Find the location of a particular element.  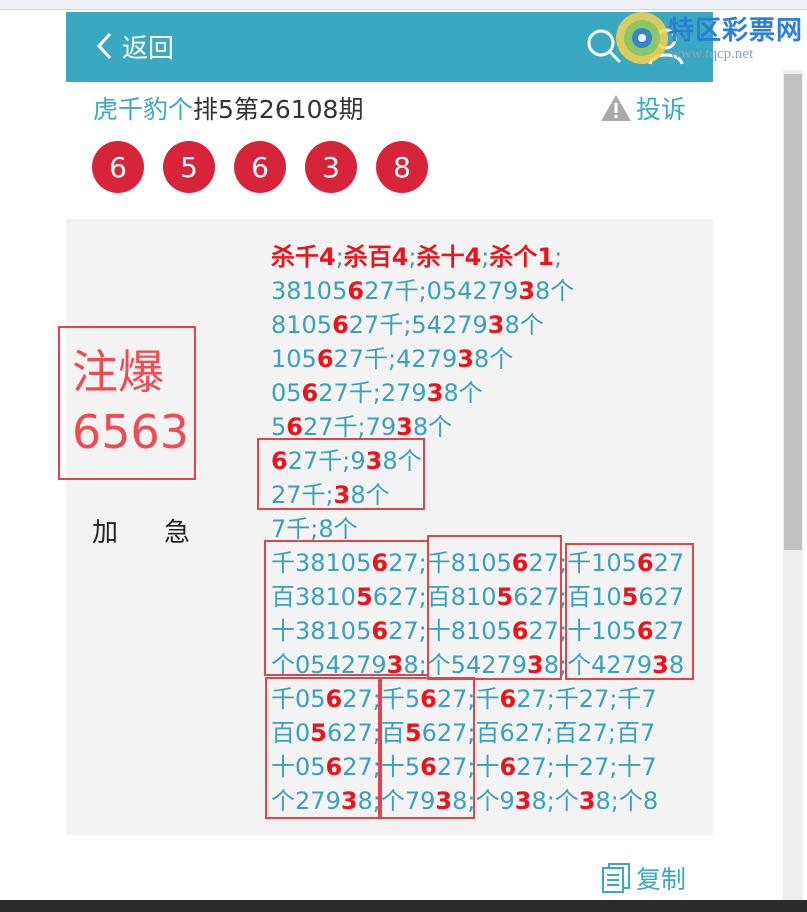

tag: 加 is located at coordinates (105, 533).